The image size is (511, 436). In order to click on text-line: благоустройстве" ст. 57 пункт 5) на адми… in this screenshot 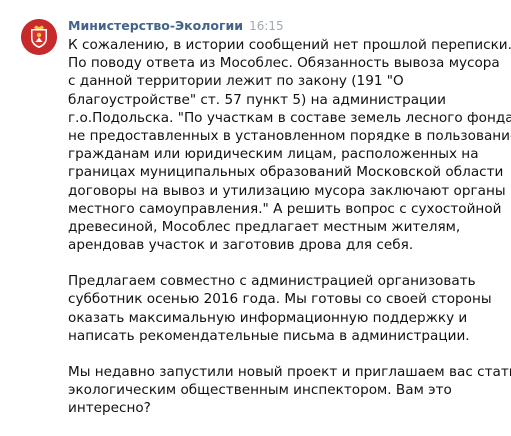, I will do `click(257, 99)`.